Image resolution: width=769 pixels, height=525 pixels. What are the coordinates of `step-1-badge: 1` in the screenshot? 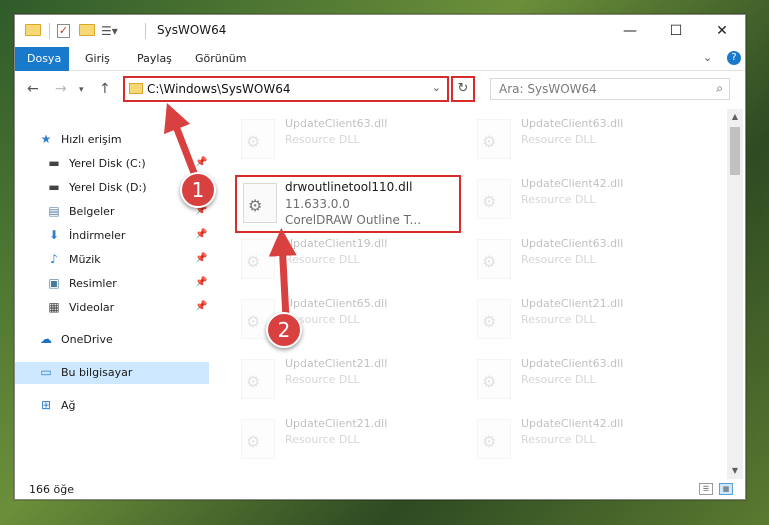 It's located at (198, 190).